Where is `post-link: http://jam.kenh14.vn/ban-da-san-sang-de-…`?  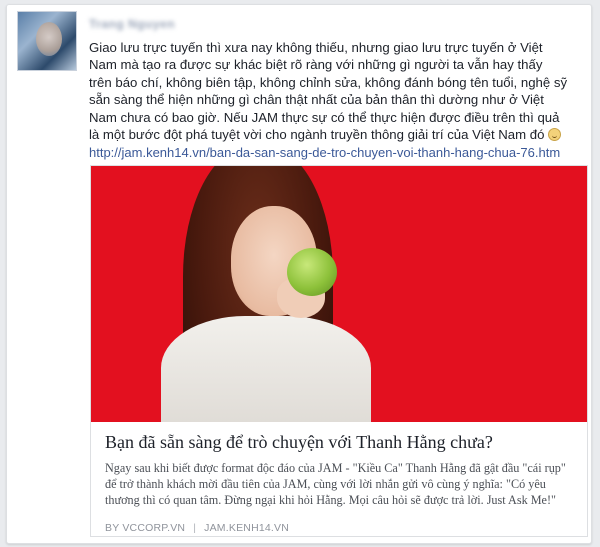
post-link: http://jam.kenh14.vn/ban-da-san-sang-de-… is located at coordinates (324, 152).